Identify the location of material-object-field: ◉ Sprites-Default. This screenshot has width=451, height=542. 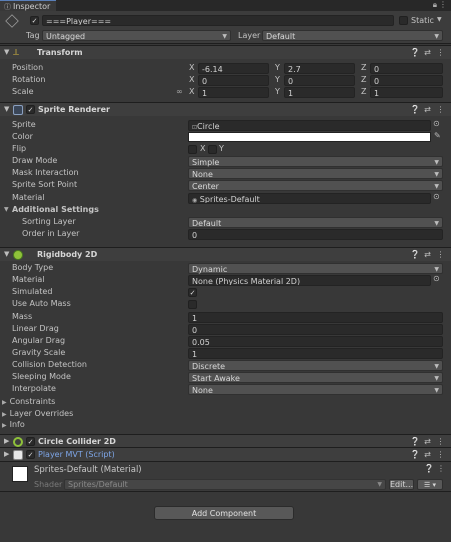
(309, 198).